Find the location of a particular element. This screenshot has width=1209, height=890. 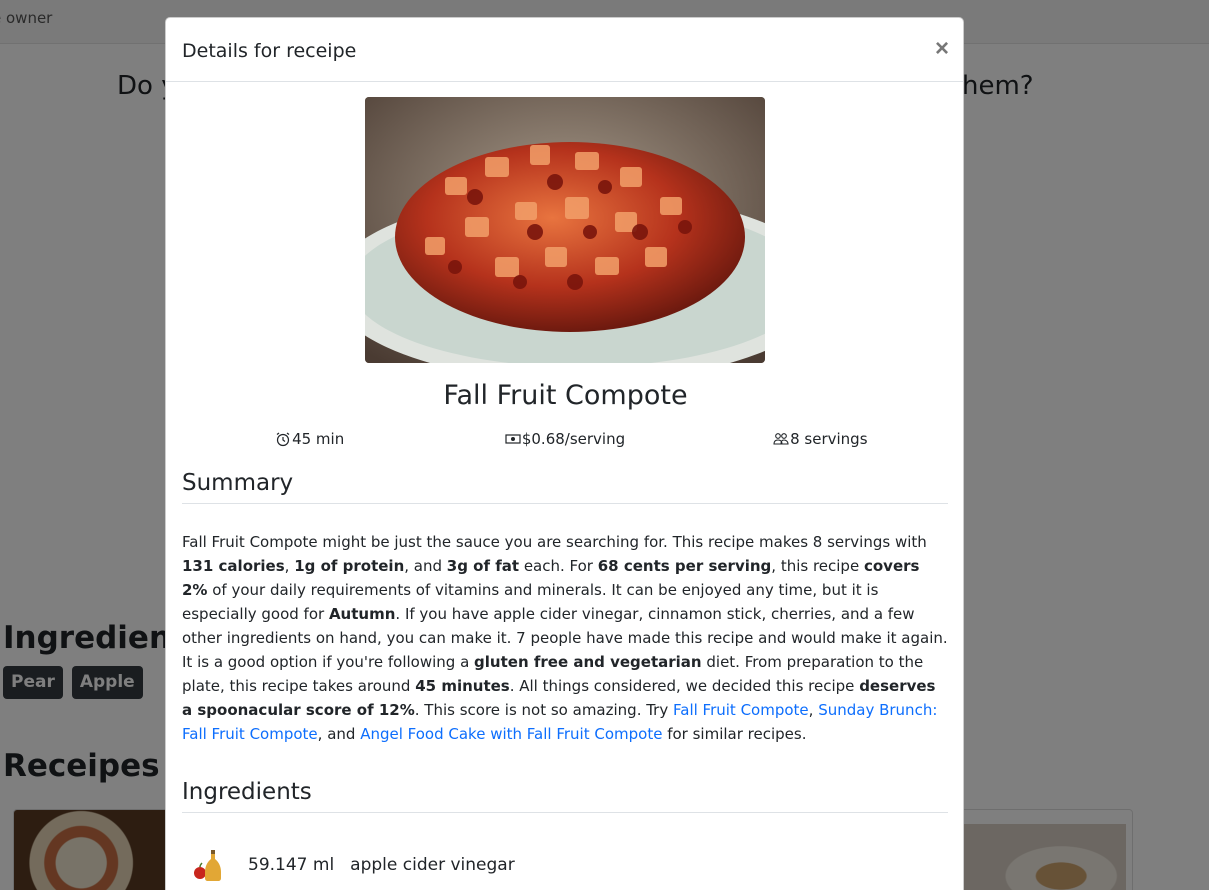

summary-highlight: gluten free and vegetarian is located at coordinates (588, 662).